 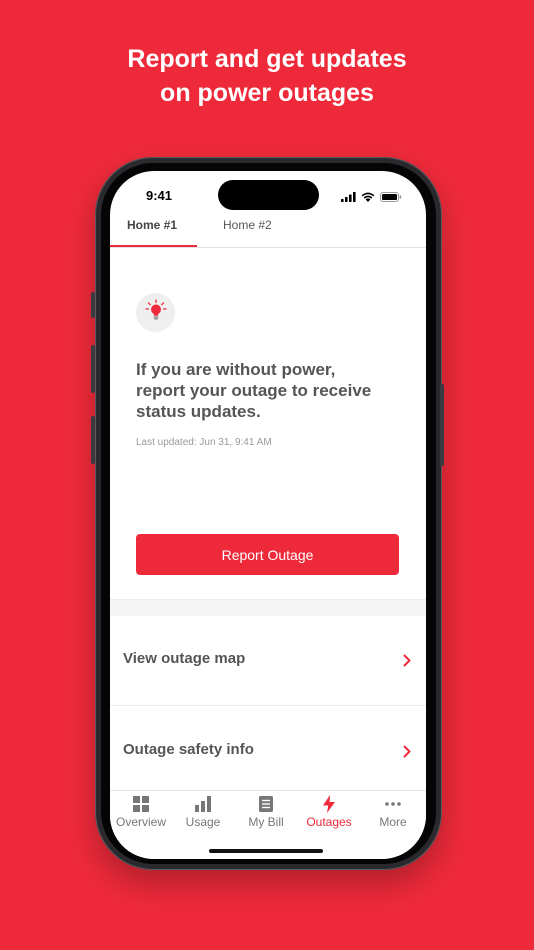 I want to click on headline: Report and get updates on power outages, so click(x=267, y=76).